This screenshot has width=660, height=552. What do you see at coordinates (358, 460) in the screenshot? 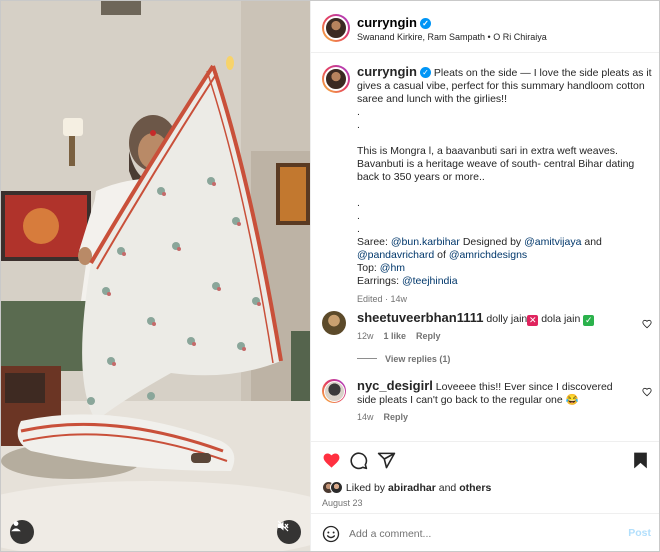
I see `comment-icon` at bounding box center [358, 460].